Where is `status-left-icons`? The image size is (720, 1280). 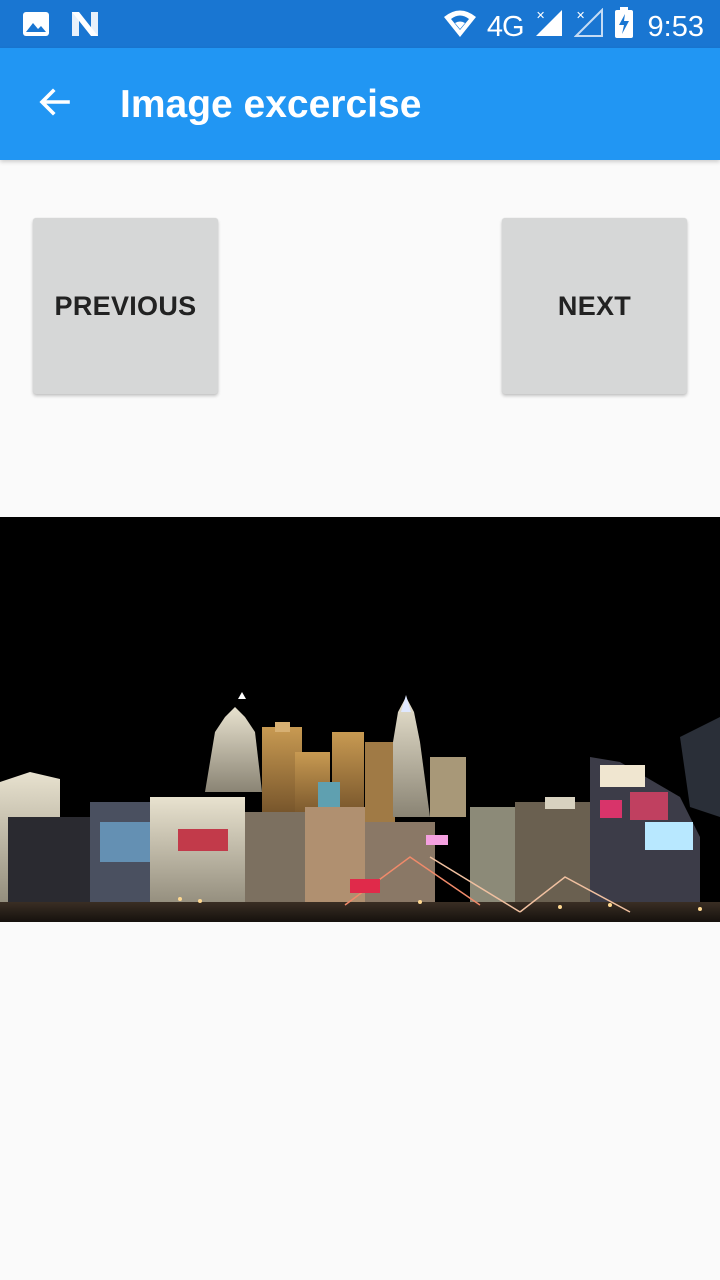 status-left-icons is located at coordinates (61, 26).